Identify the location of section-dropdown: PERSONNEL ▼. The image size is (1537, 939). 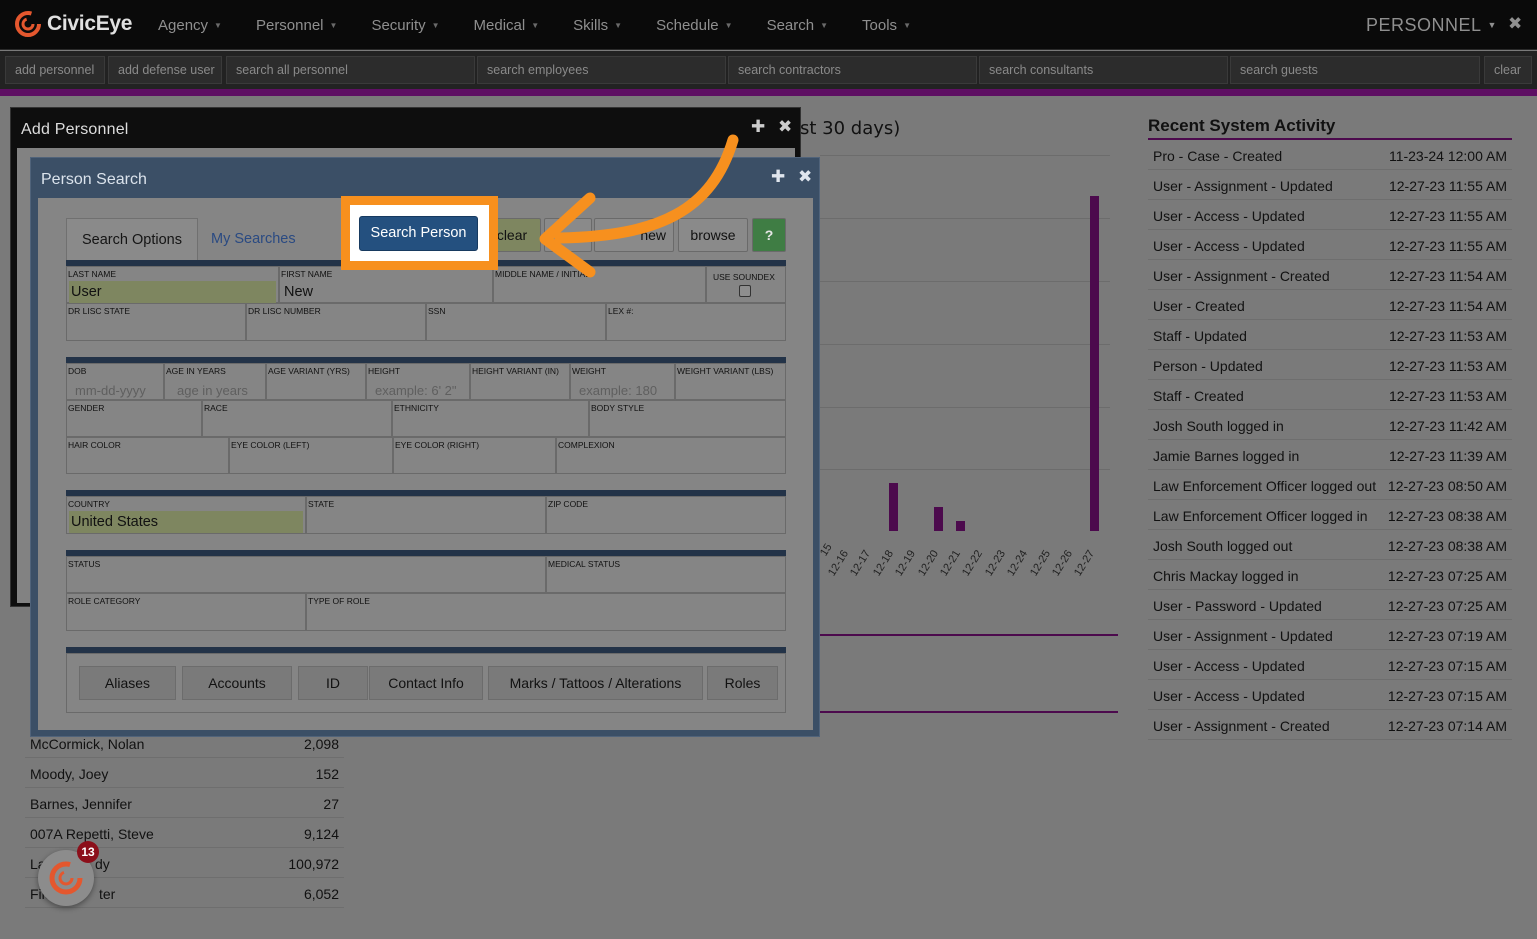
(1431, 25).